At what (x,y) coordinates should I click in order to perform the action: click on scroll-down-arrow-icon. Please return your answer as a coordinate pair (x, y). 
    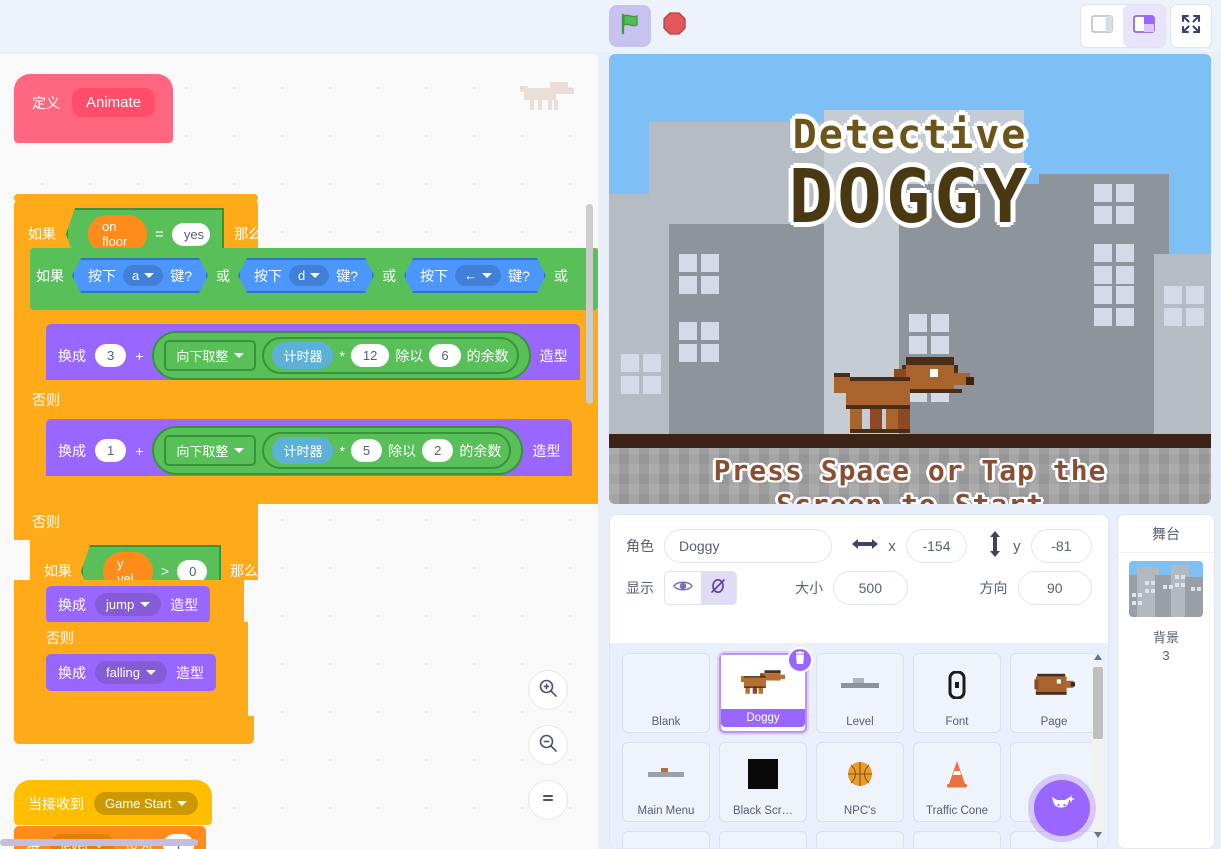
    Looking at the image, I should click on (1098, 836).